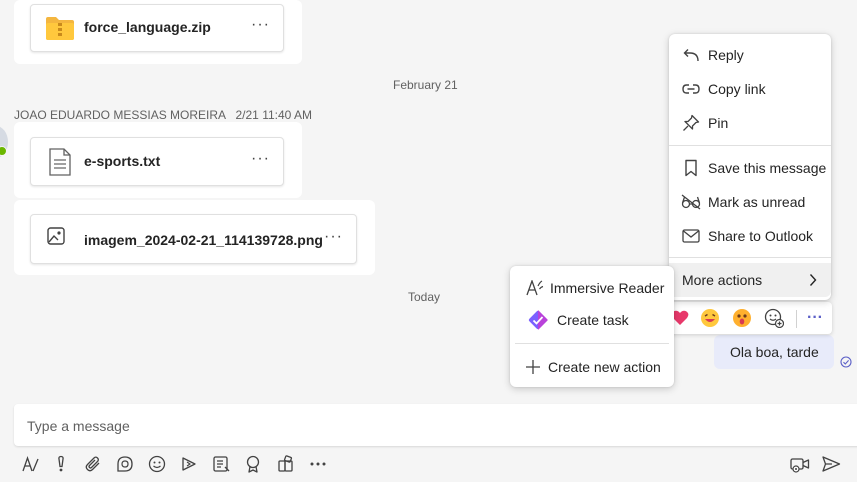 This screenshot has width=857, height=482. What do you see at coordinates (189, 464) in the screenshot?
I see `gif-icon` at bounding box center [189, 464].